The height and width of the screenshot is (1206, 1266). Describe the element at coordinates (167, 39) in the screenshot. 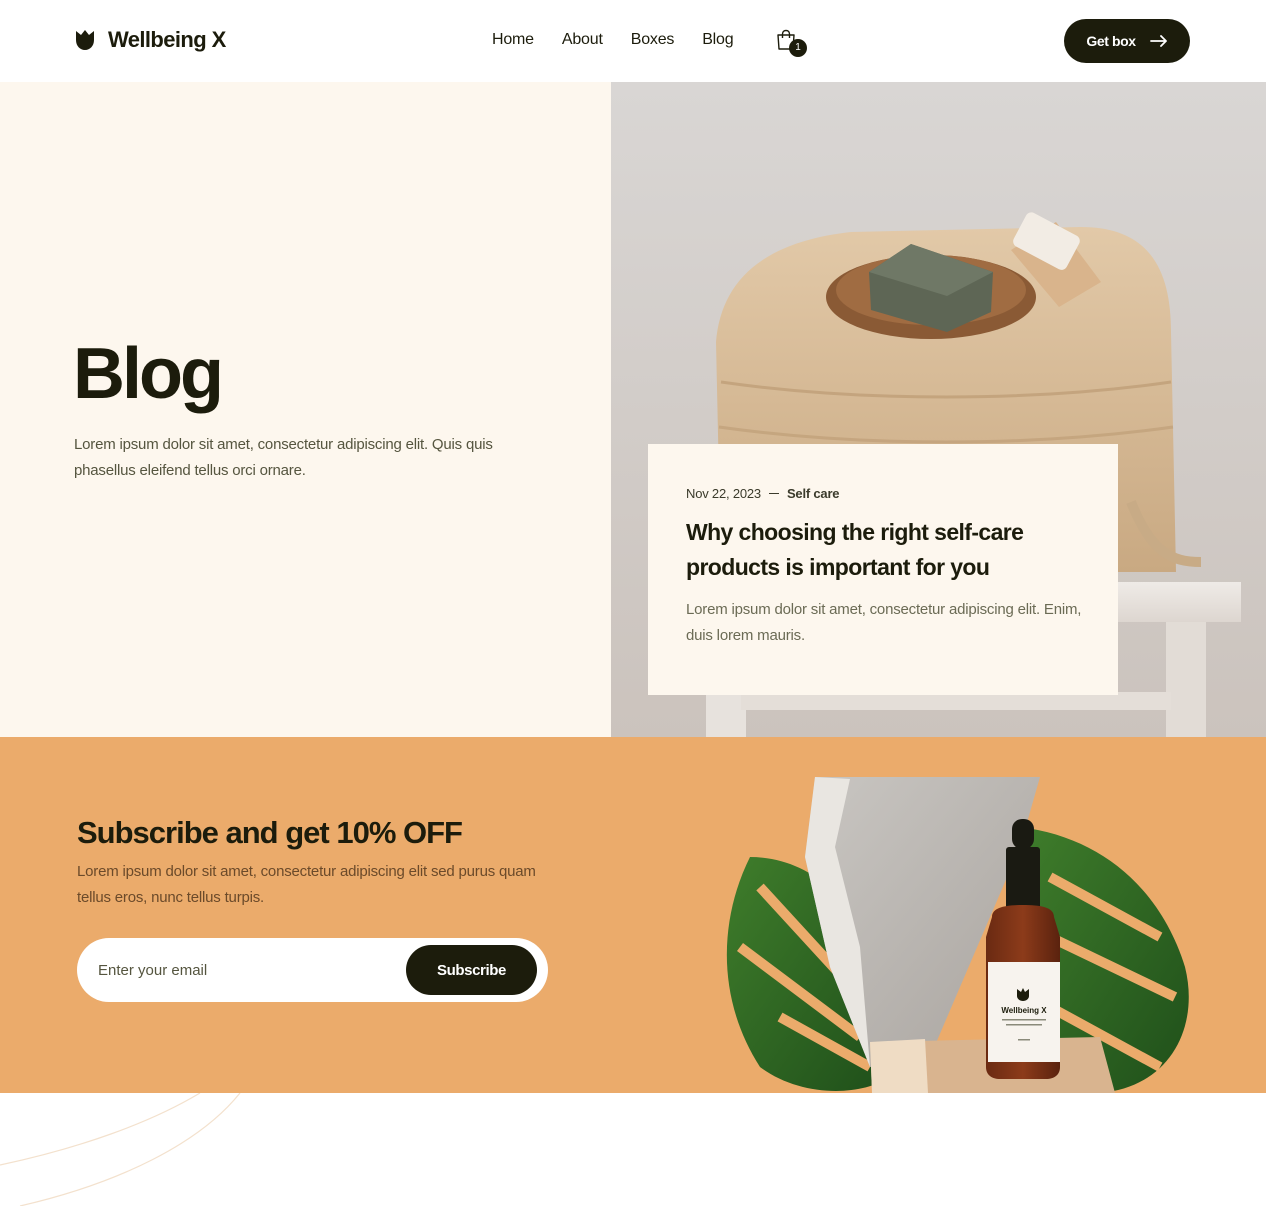

I see `brand-name: Wellbeing X` at that location.